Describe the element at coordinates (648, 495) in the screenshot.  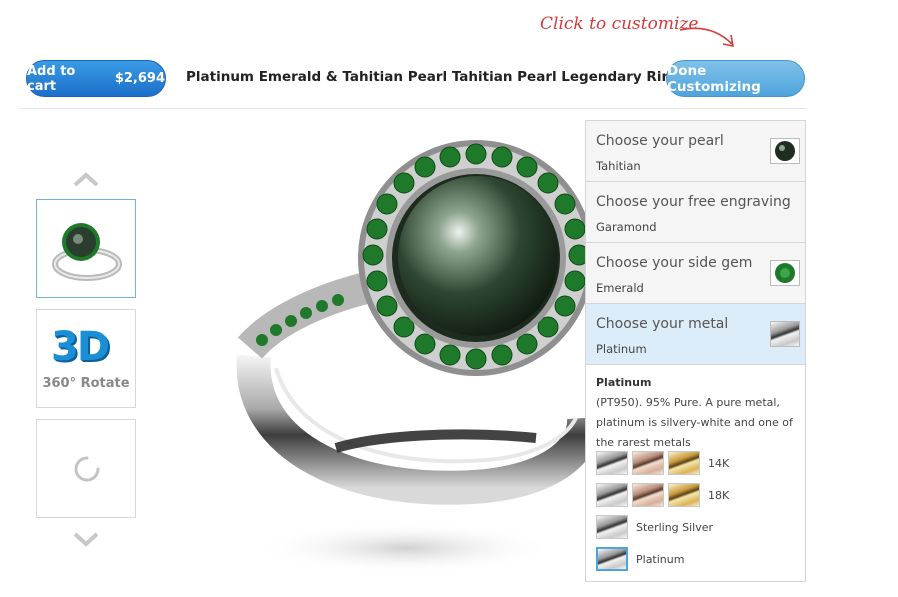
I see `swatch-18k-rose-gold` at that location.